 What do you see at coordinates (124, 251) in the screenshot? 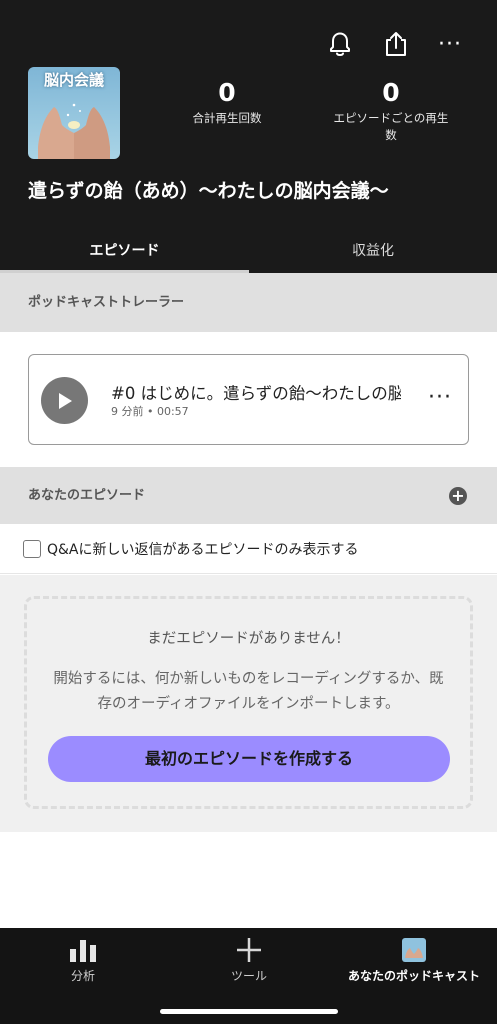
I see `tab-episodes: エピソード` at bounding box center [124, 251].